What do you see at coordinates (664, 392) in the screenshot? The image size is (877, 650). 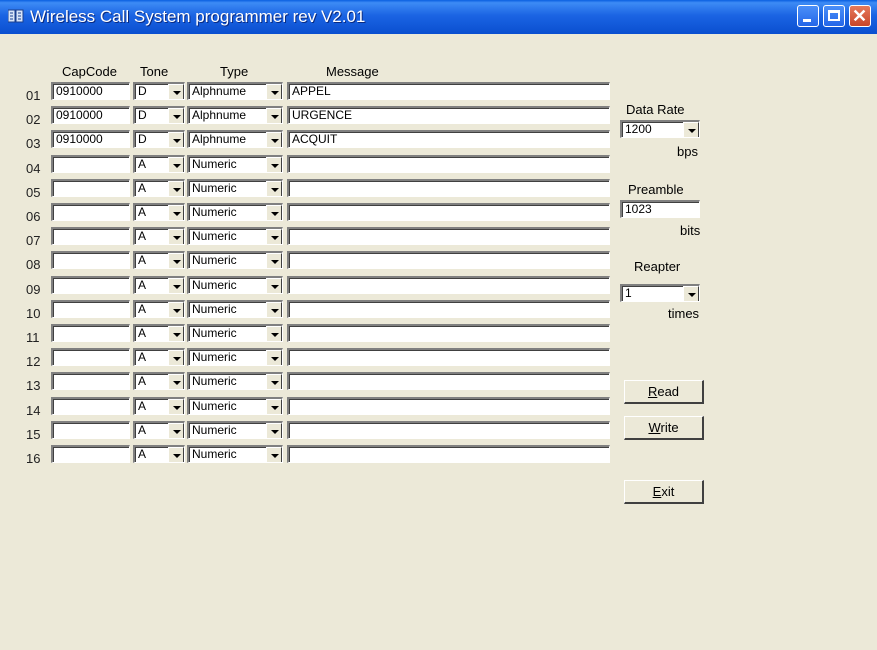 I see `read-button: Read` at bounding box center [664, 392].